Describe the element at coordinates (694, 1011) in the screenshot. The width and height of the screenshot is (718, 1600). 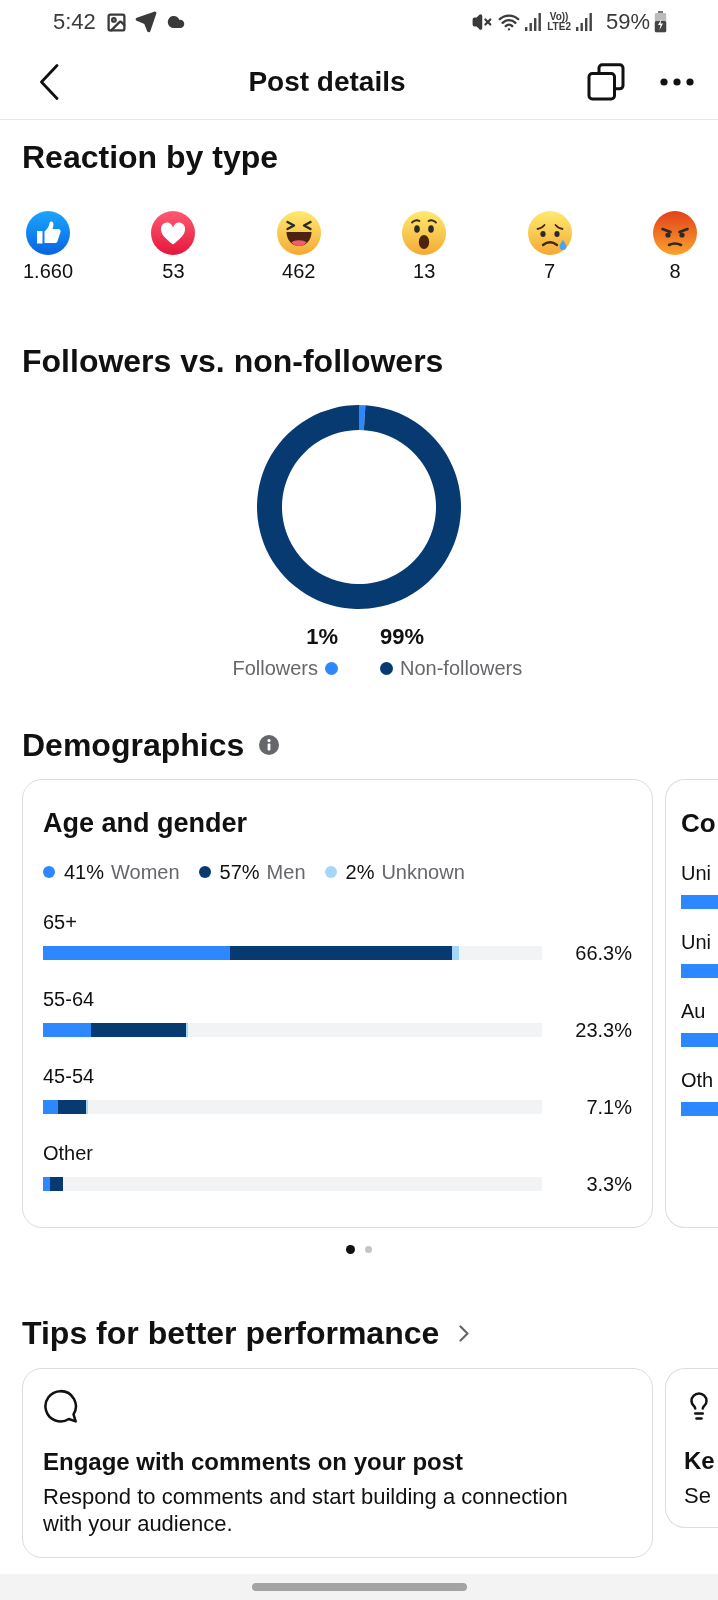
I see `country-label: Au` at that location.